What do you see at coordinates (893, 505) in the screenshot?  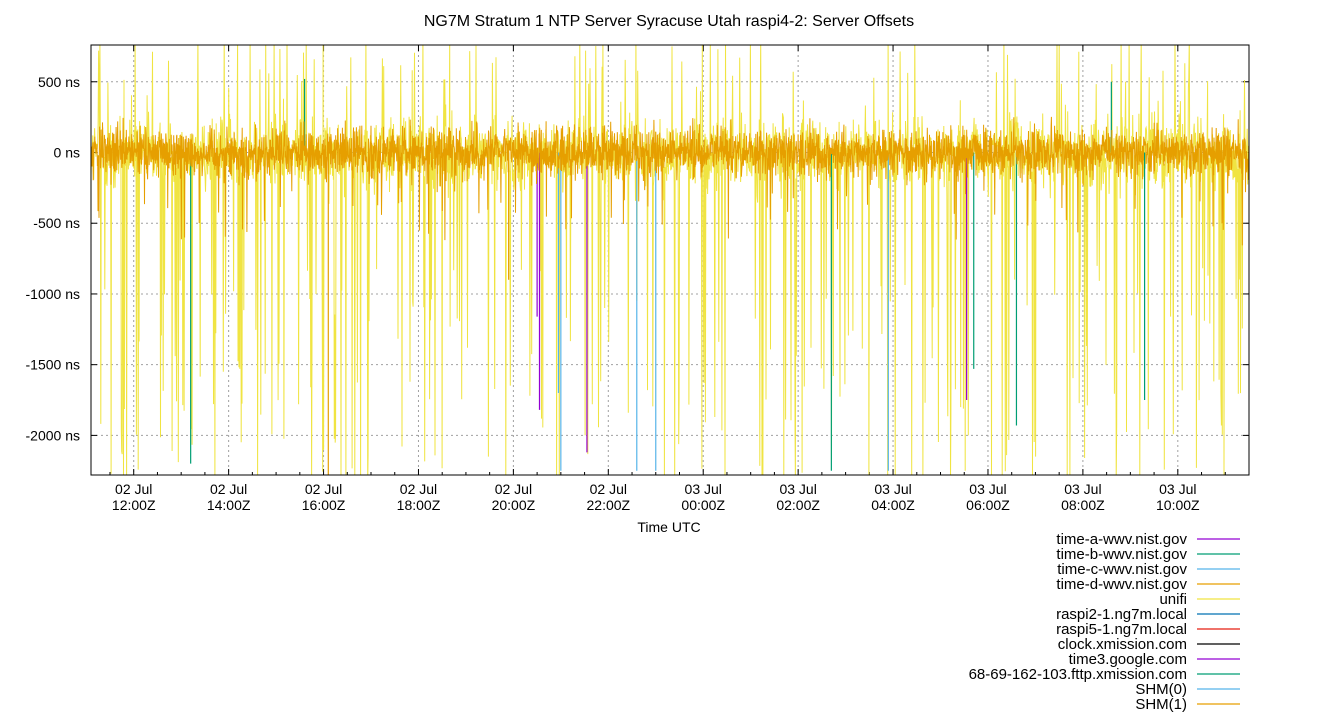 I see `x-tick-time: 04:00Z` at bounding box center [893, 505].